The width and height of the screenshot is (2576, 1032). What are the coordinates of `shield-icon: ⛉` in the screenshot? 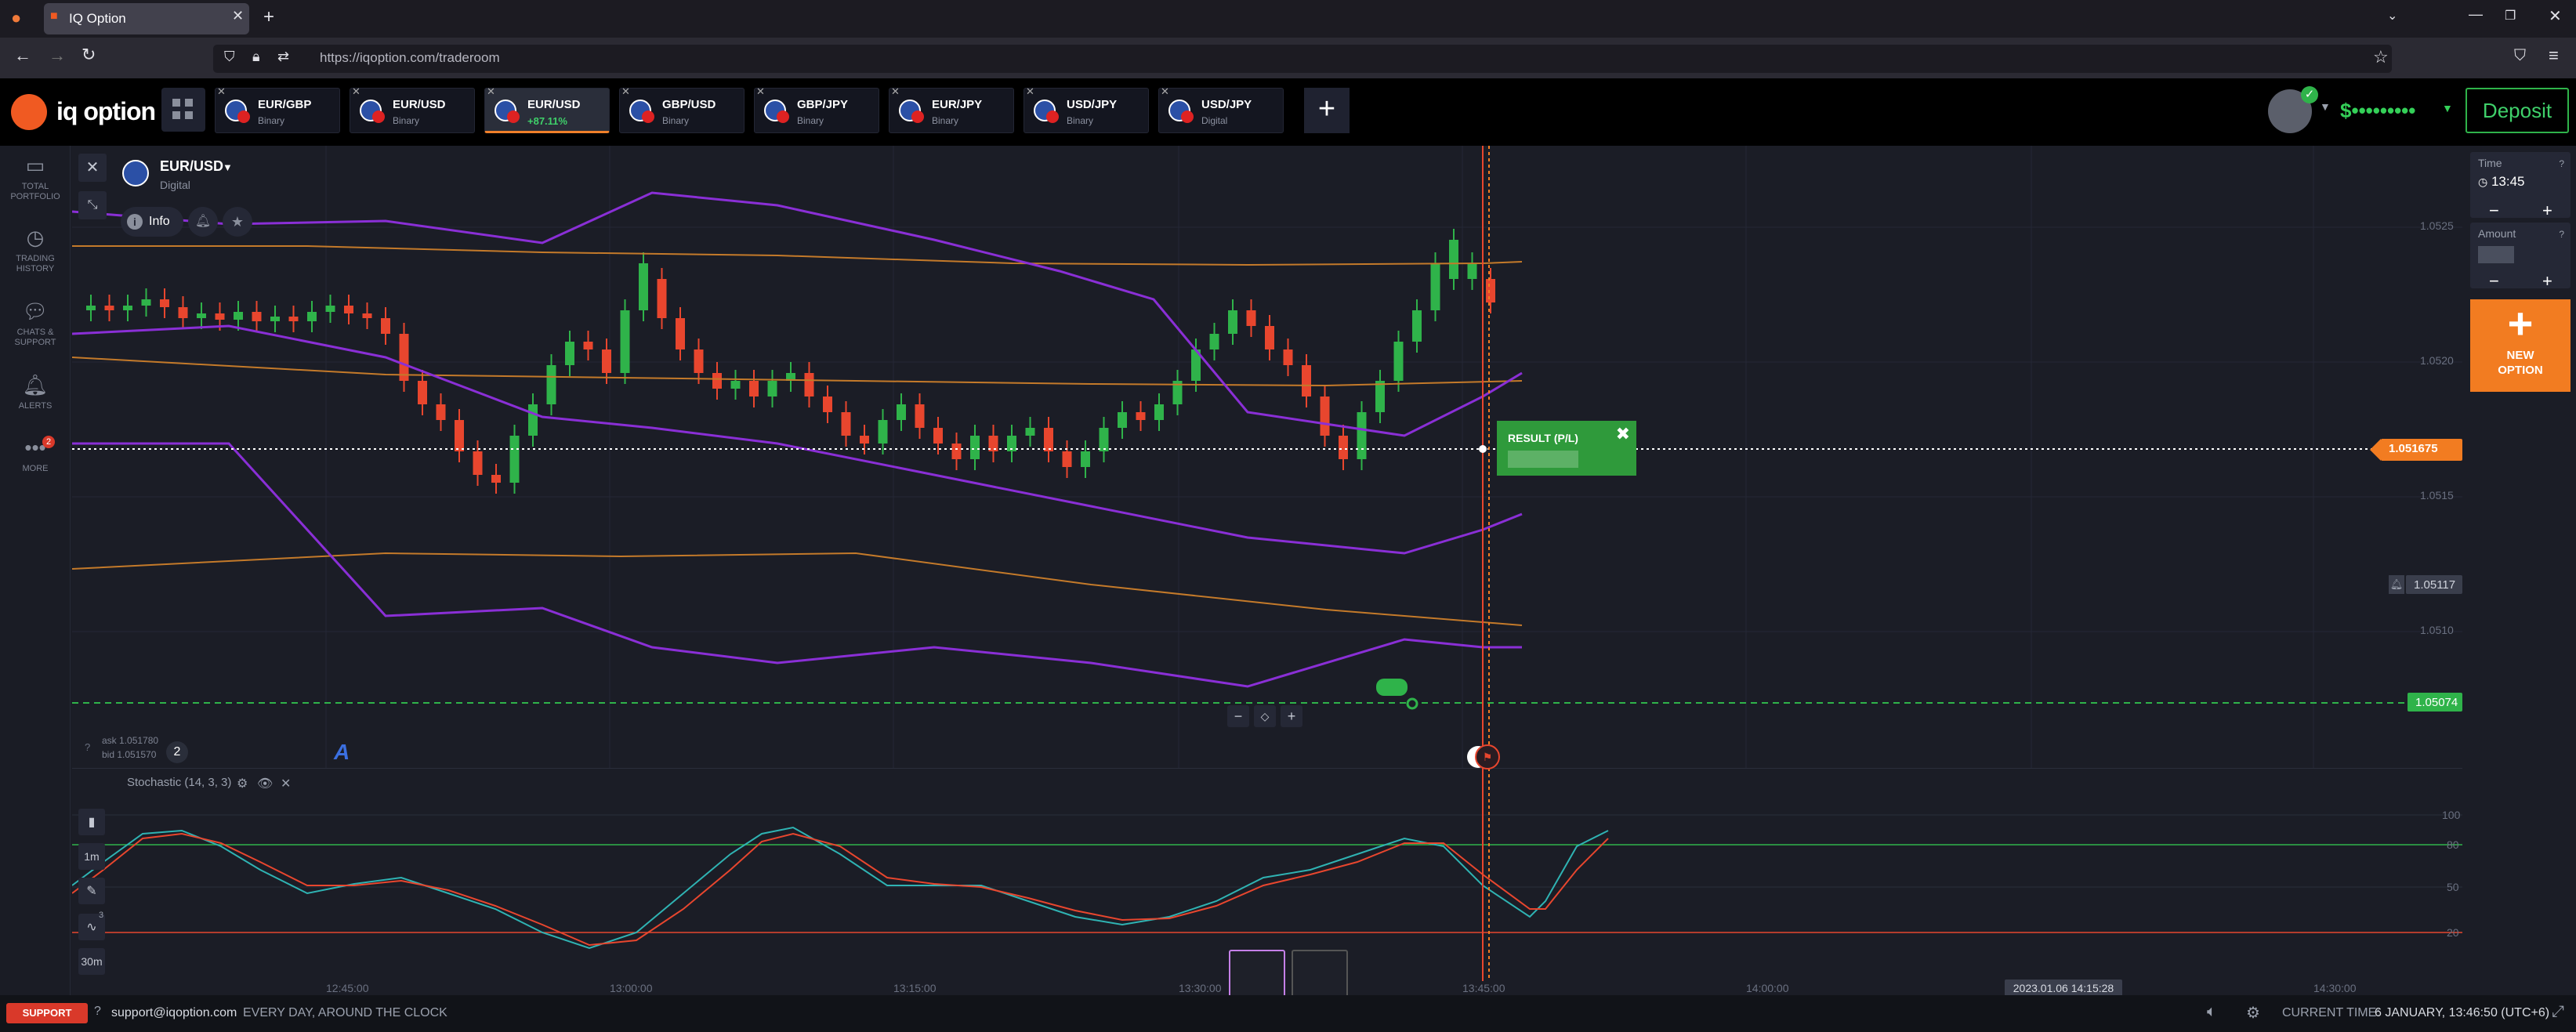 It's located at (229, 57).